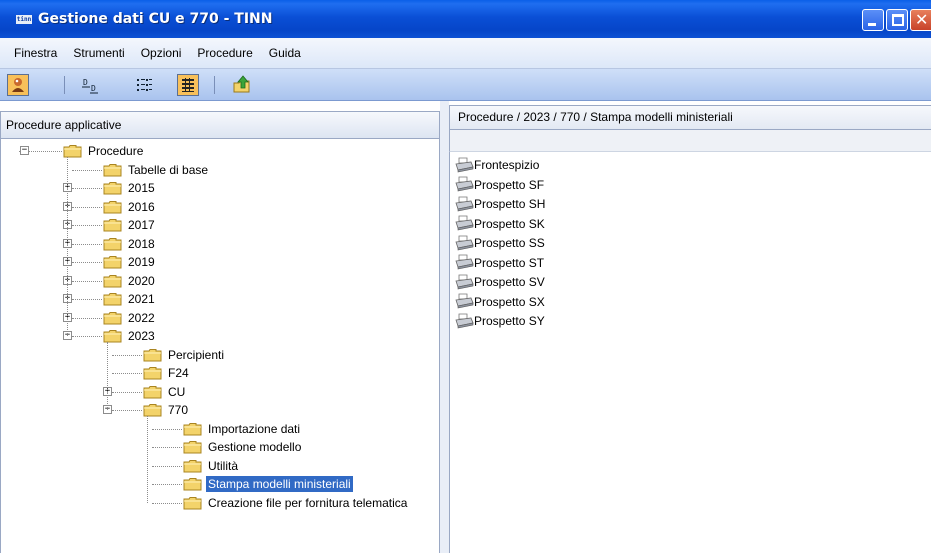 The image size is (931, 553). What do you see at coordinates (509, 301) in the screenshot?
I see `print-model-label: Prospetto SX` at bounding box center [509, 301].